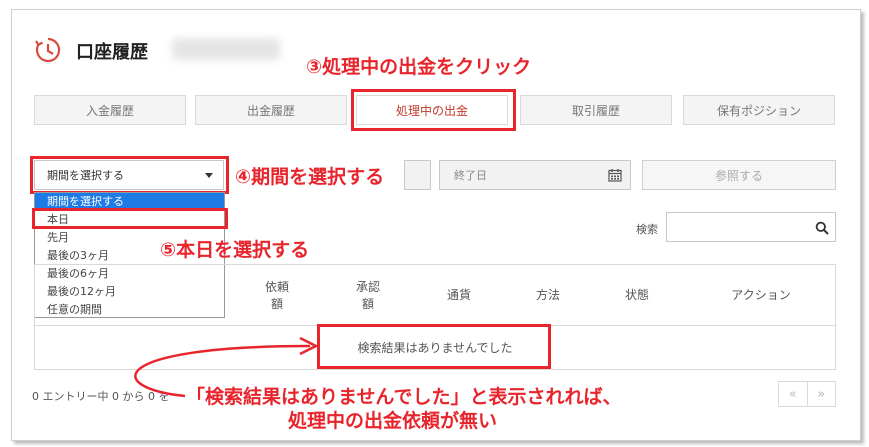 The height and width of the screenshot is (447, 869). Describe the element at coordinates (226, 367) in the screenshot. I see `annotation-arrow` at that location.